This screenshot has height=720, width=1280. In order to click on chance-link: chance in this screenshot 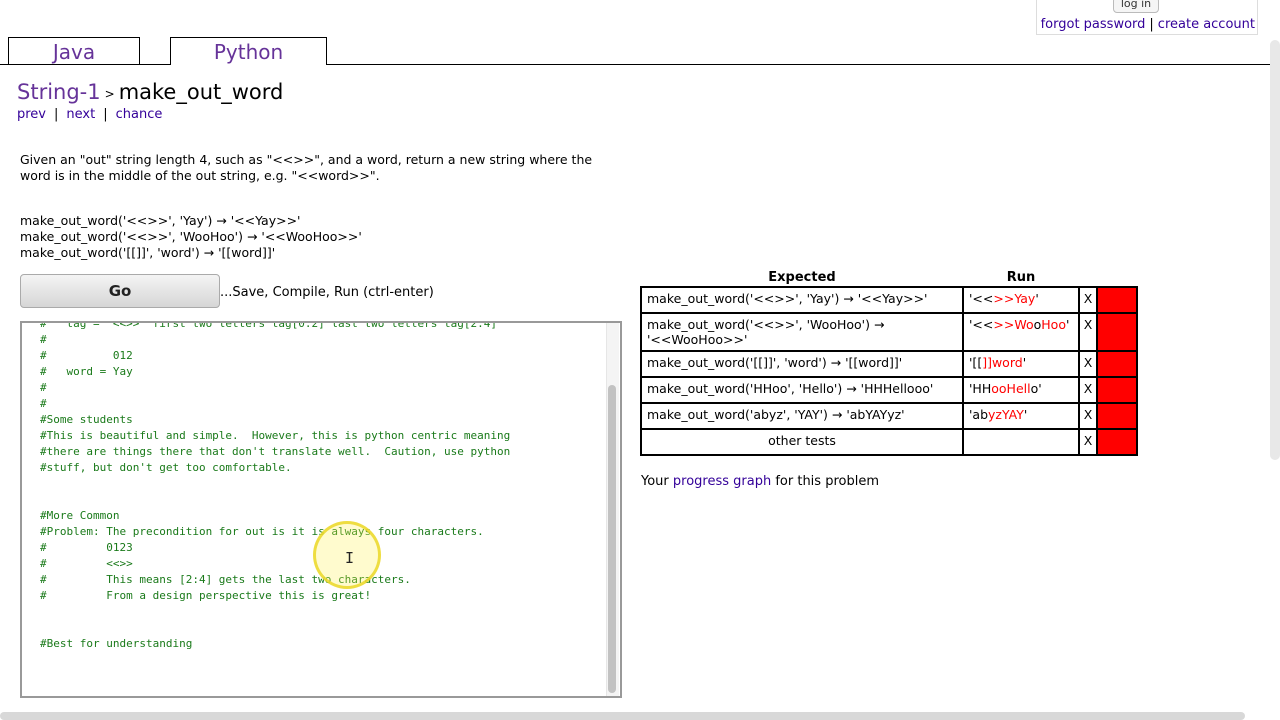, I will do `click(139, 114)`.